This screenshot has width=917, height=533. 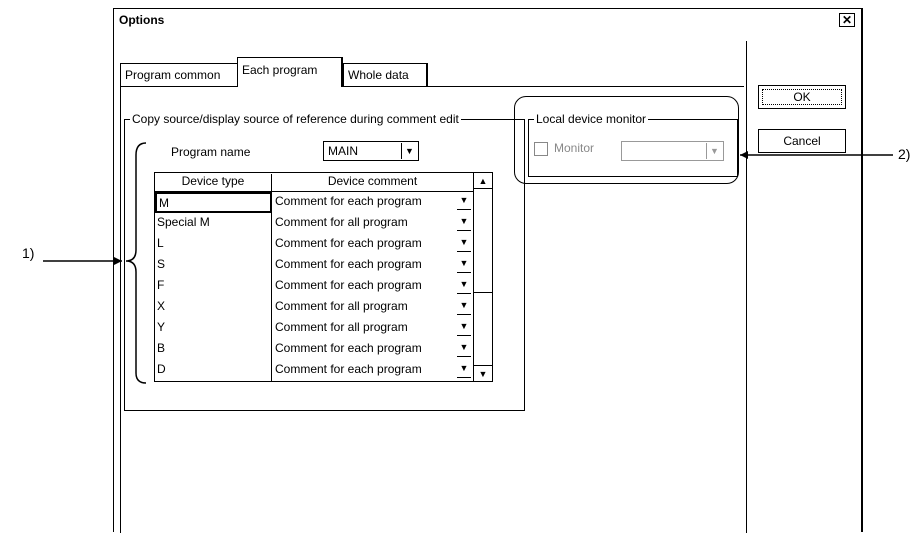 I want to click on callout-2-label: 2), so click(x=904, y=154).